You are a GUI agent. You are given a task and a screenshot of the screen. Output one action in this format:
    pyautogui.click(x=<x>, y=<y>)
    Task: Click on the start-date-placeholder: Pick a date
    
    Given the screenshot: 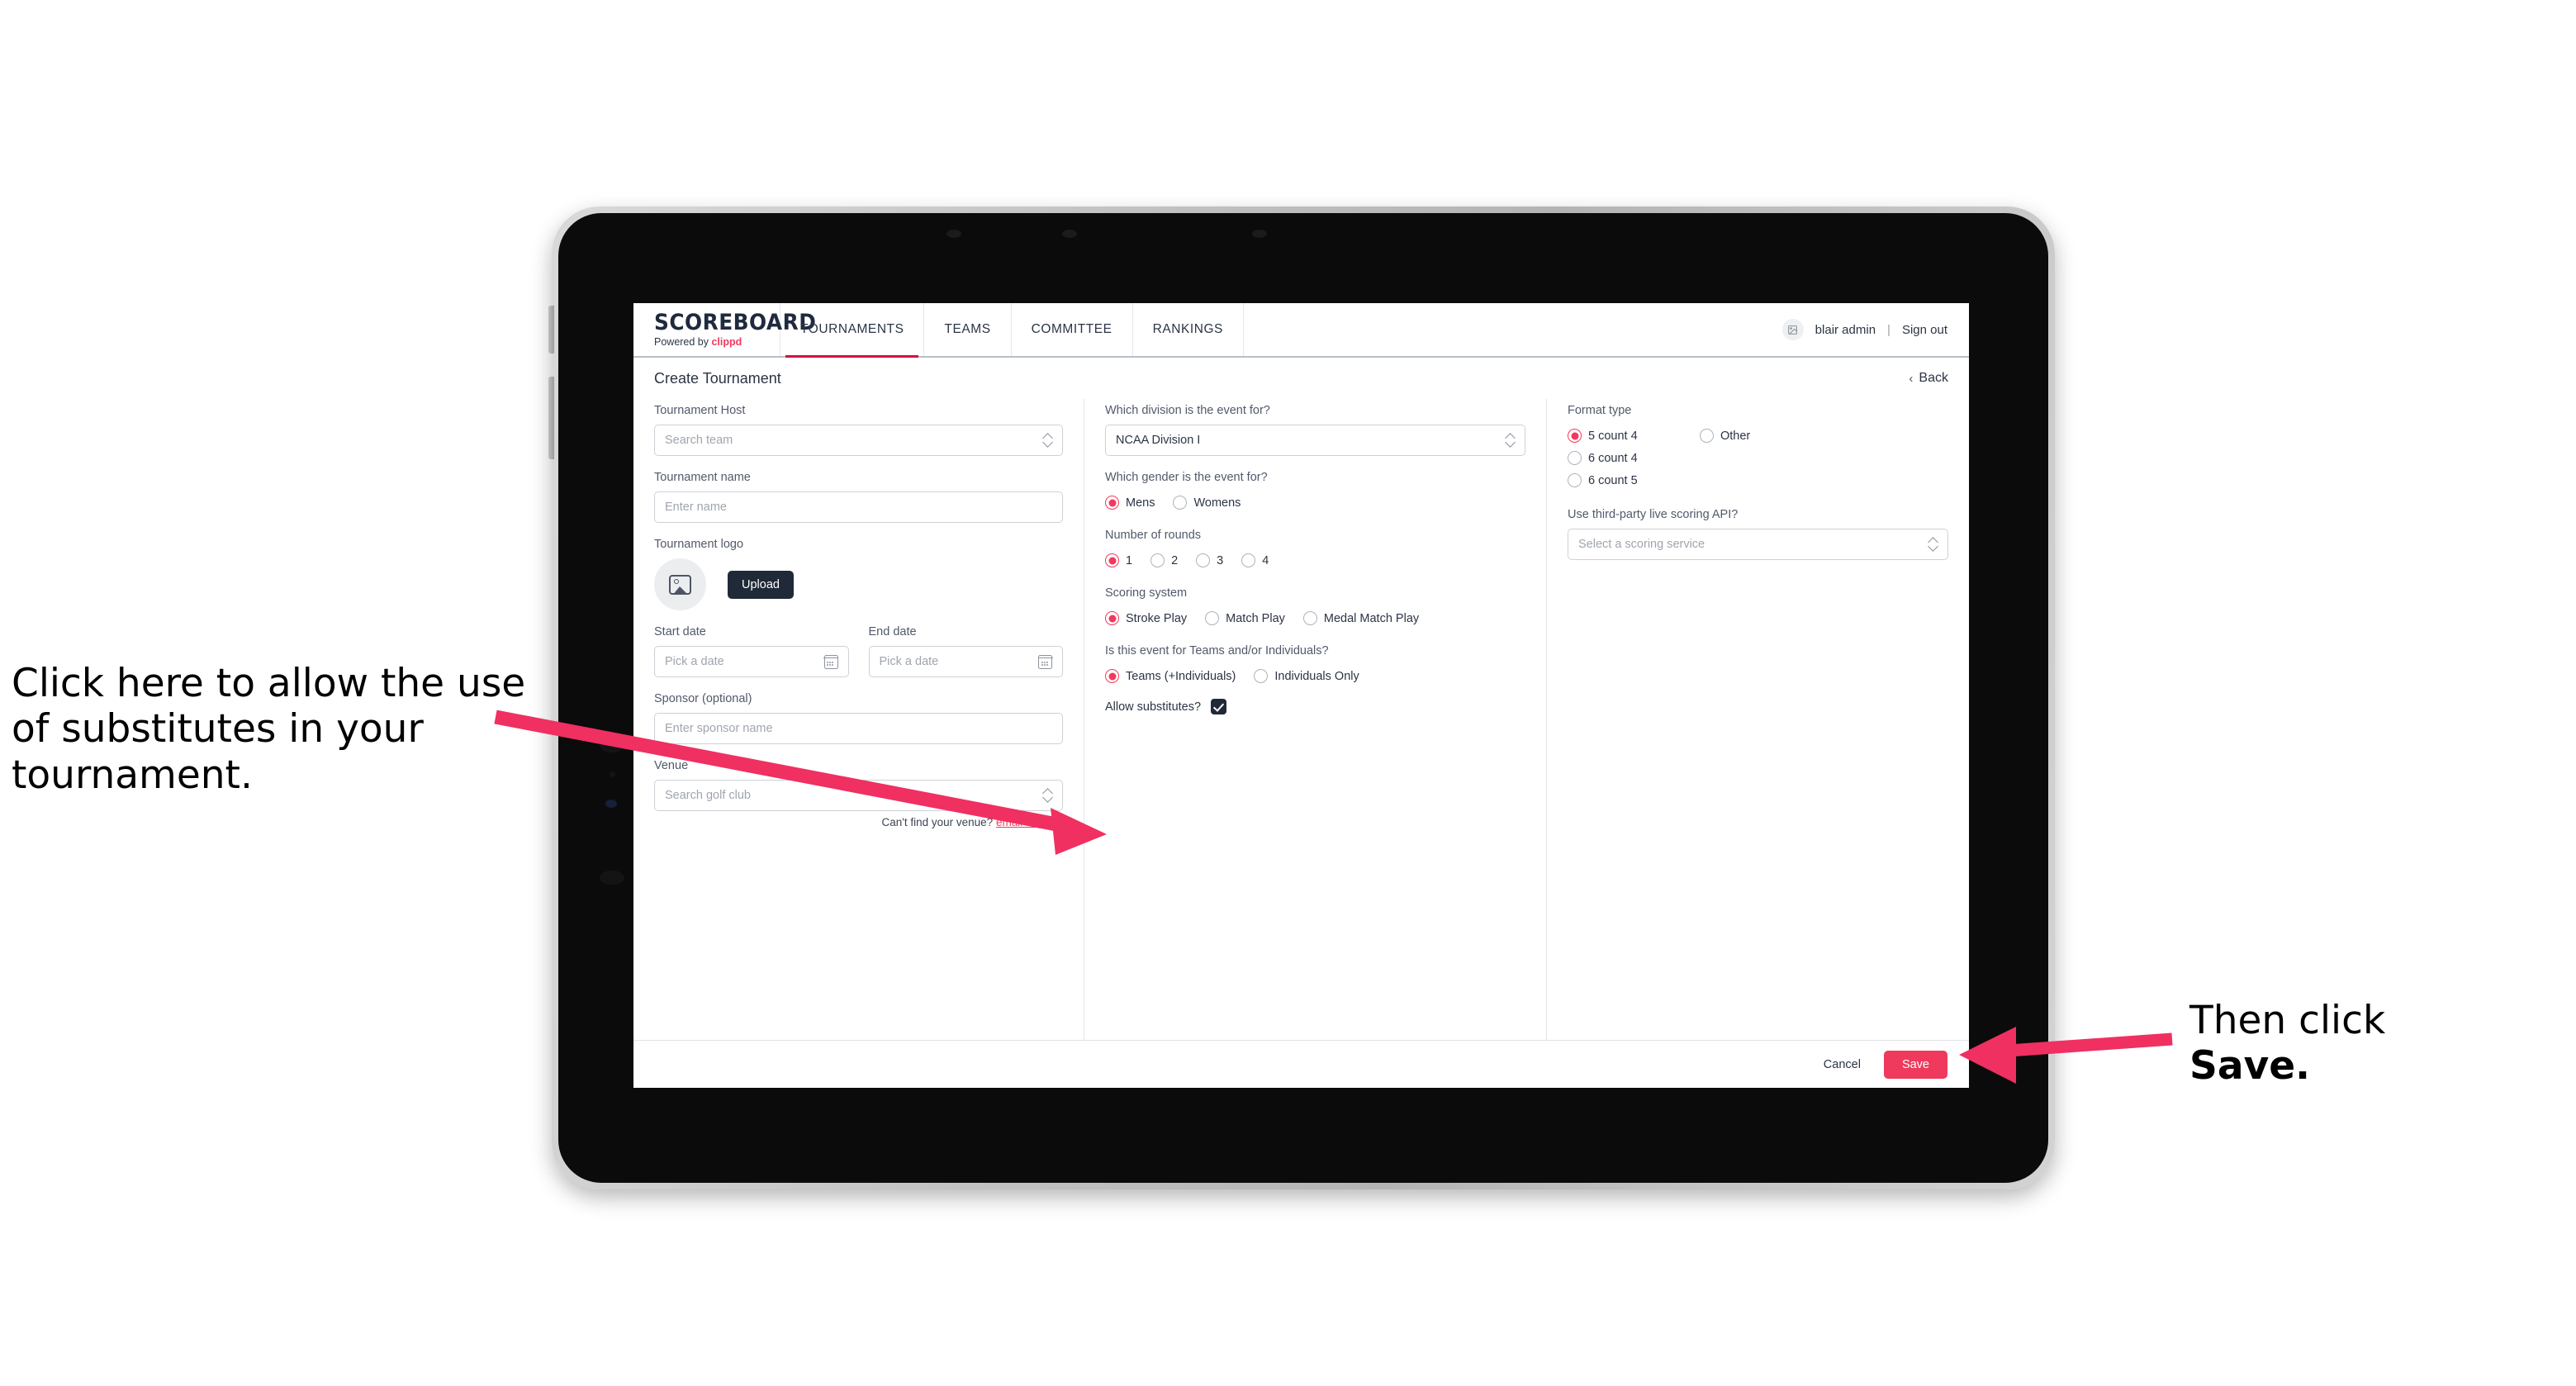 What is the action you would take?
    pyautogui.click(x=694, y=661)
    